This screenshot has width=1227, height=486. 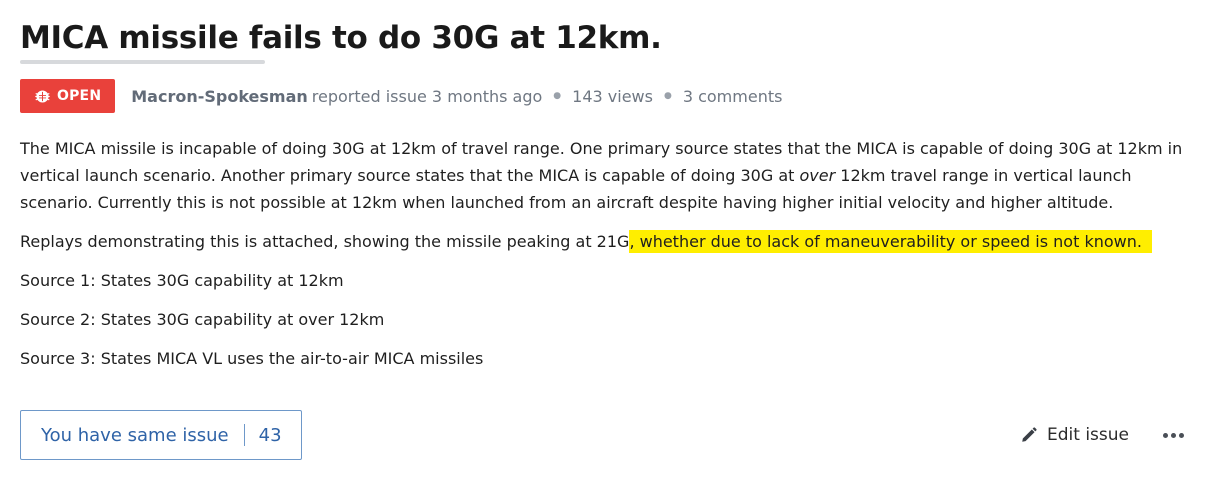 What do you see at coordinates (733, 96) in the screenshot?
I see `comments-count: 3 comments` at bounding box center [733, 96].